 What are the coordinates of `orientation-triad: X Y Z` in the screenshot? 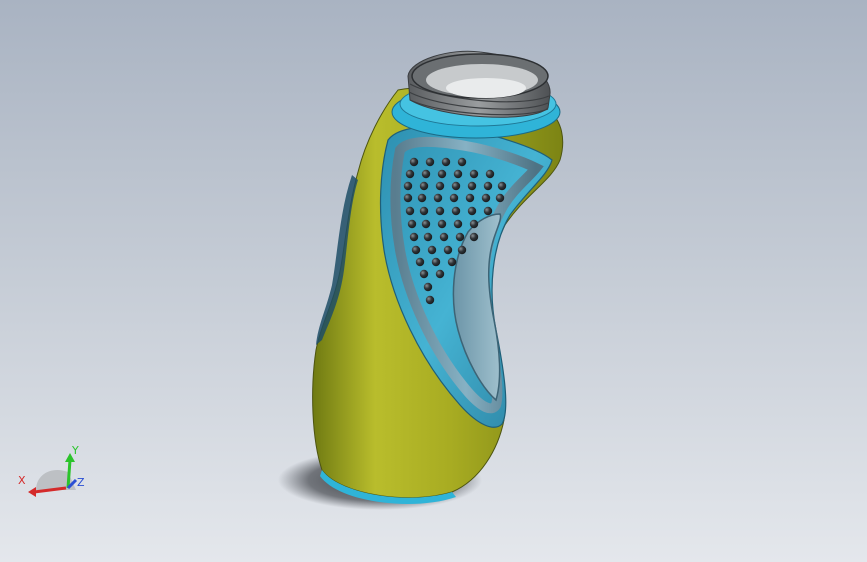 It's located at (54, 475).